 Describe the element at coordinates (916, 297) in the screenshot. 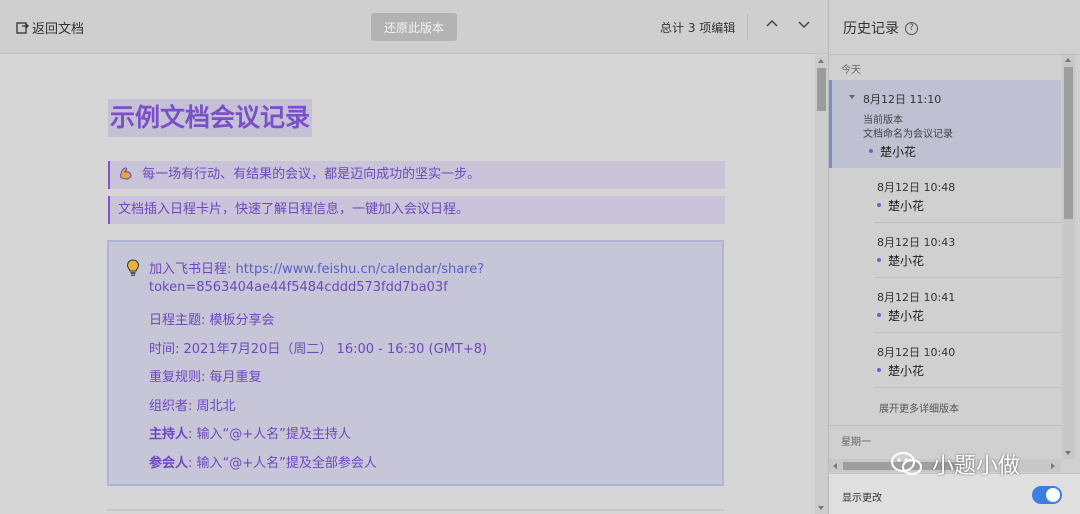

I see `version-time: 8月12日 10:41` at that location.